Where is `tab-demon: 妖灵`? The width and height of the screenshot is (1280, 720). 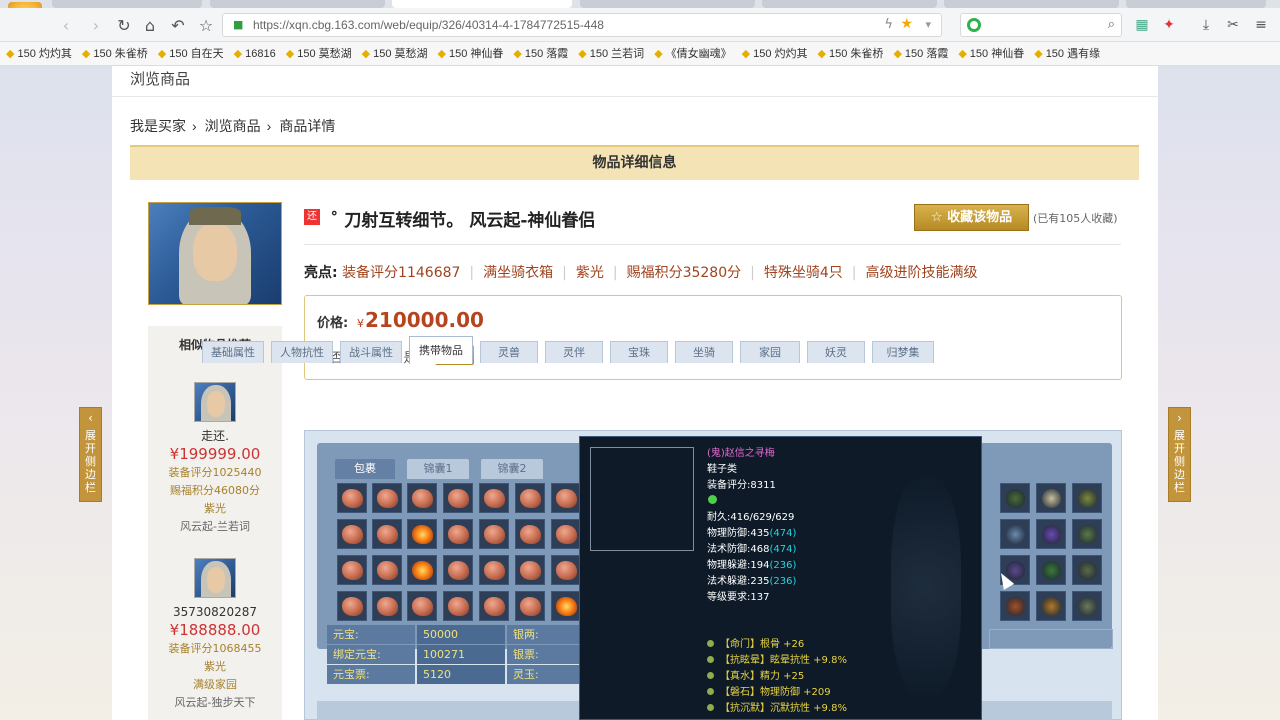 tab-demon: 妖灵 is located at coordinates (836, 352).